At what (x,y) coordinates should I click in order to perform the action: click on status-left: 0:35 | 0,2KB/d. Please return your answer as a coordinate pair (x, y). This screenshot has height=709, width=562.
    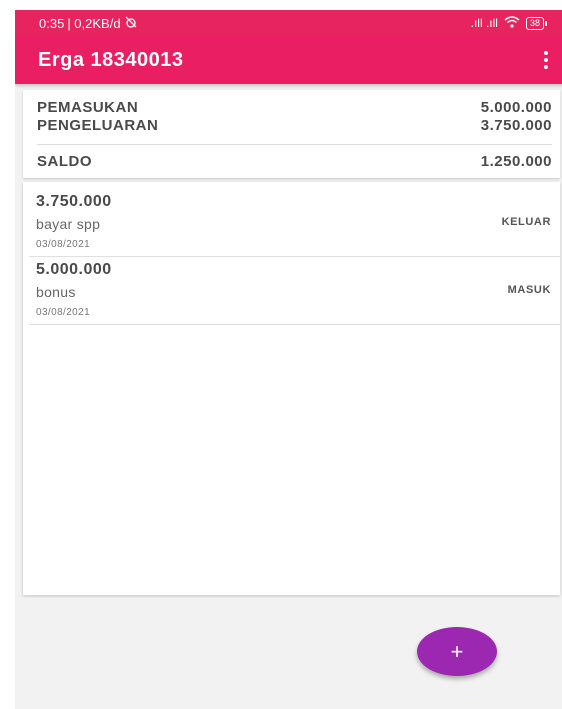
    Looking at the image, I should click on (88, 23).